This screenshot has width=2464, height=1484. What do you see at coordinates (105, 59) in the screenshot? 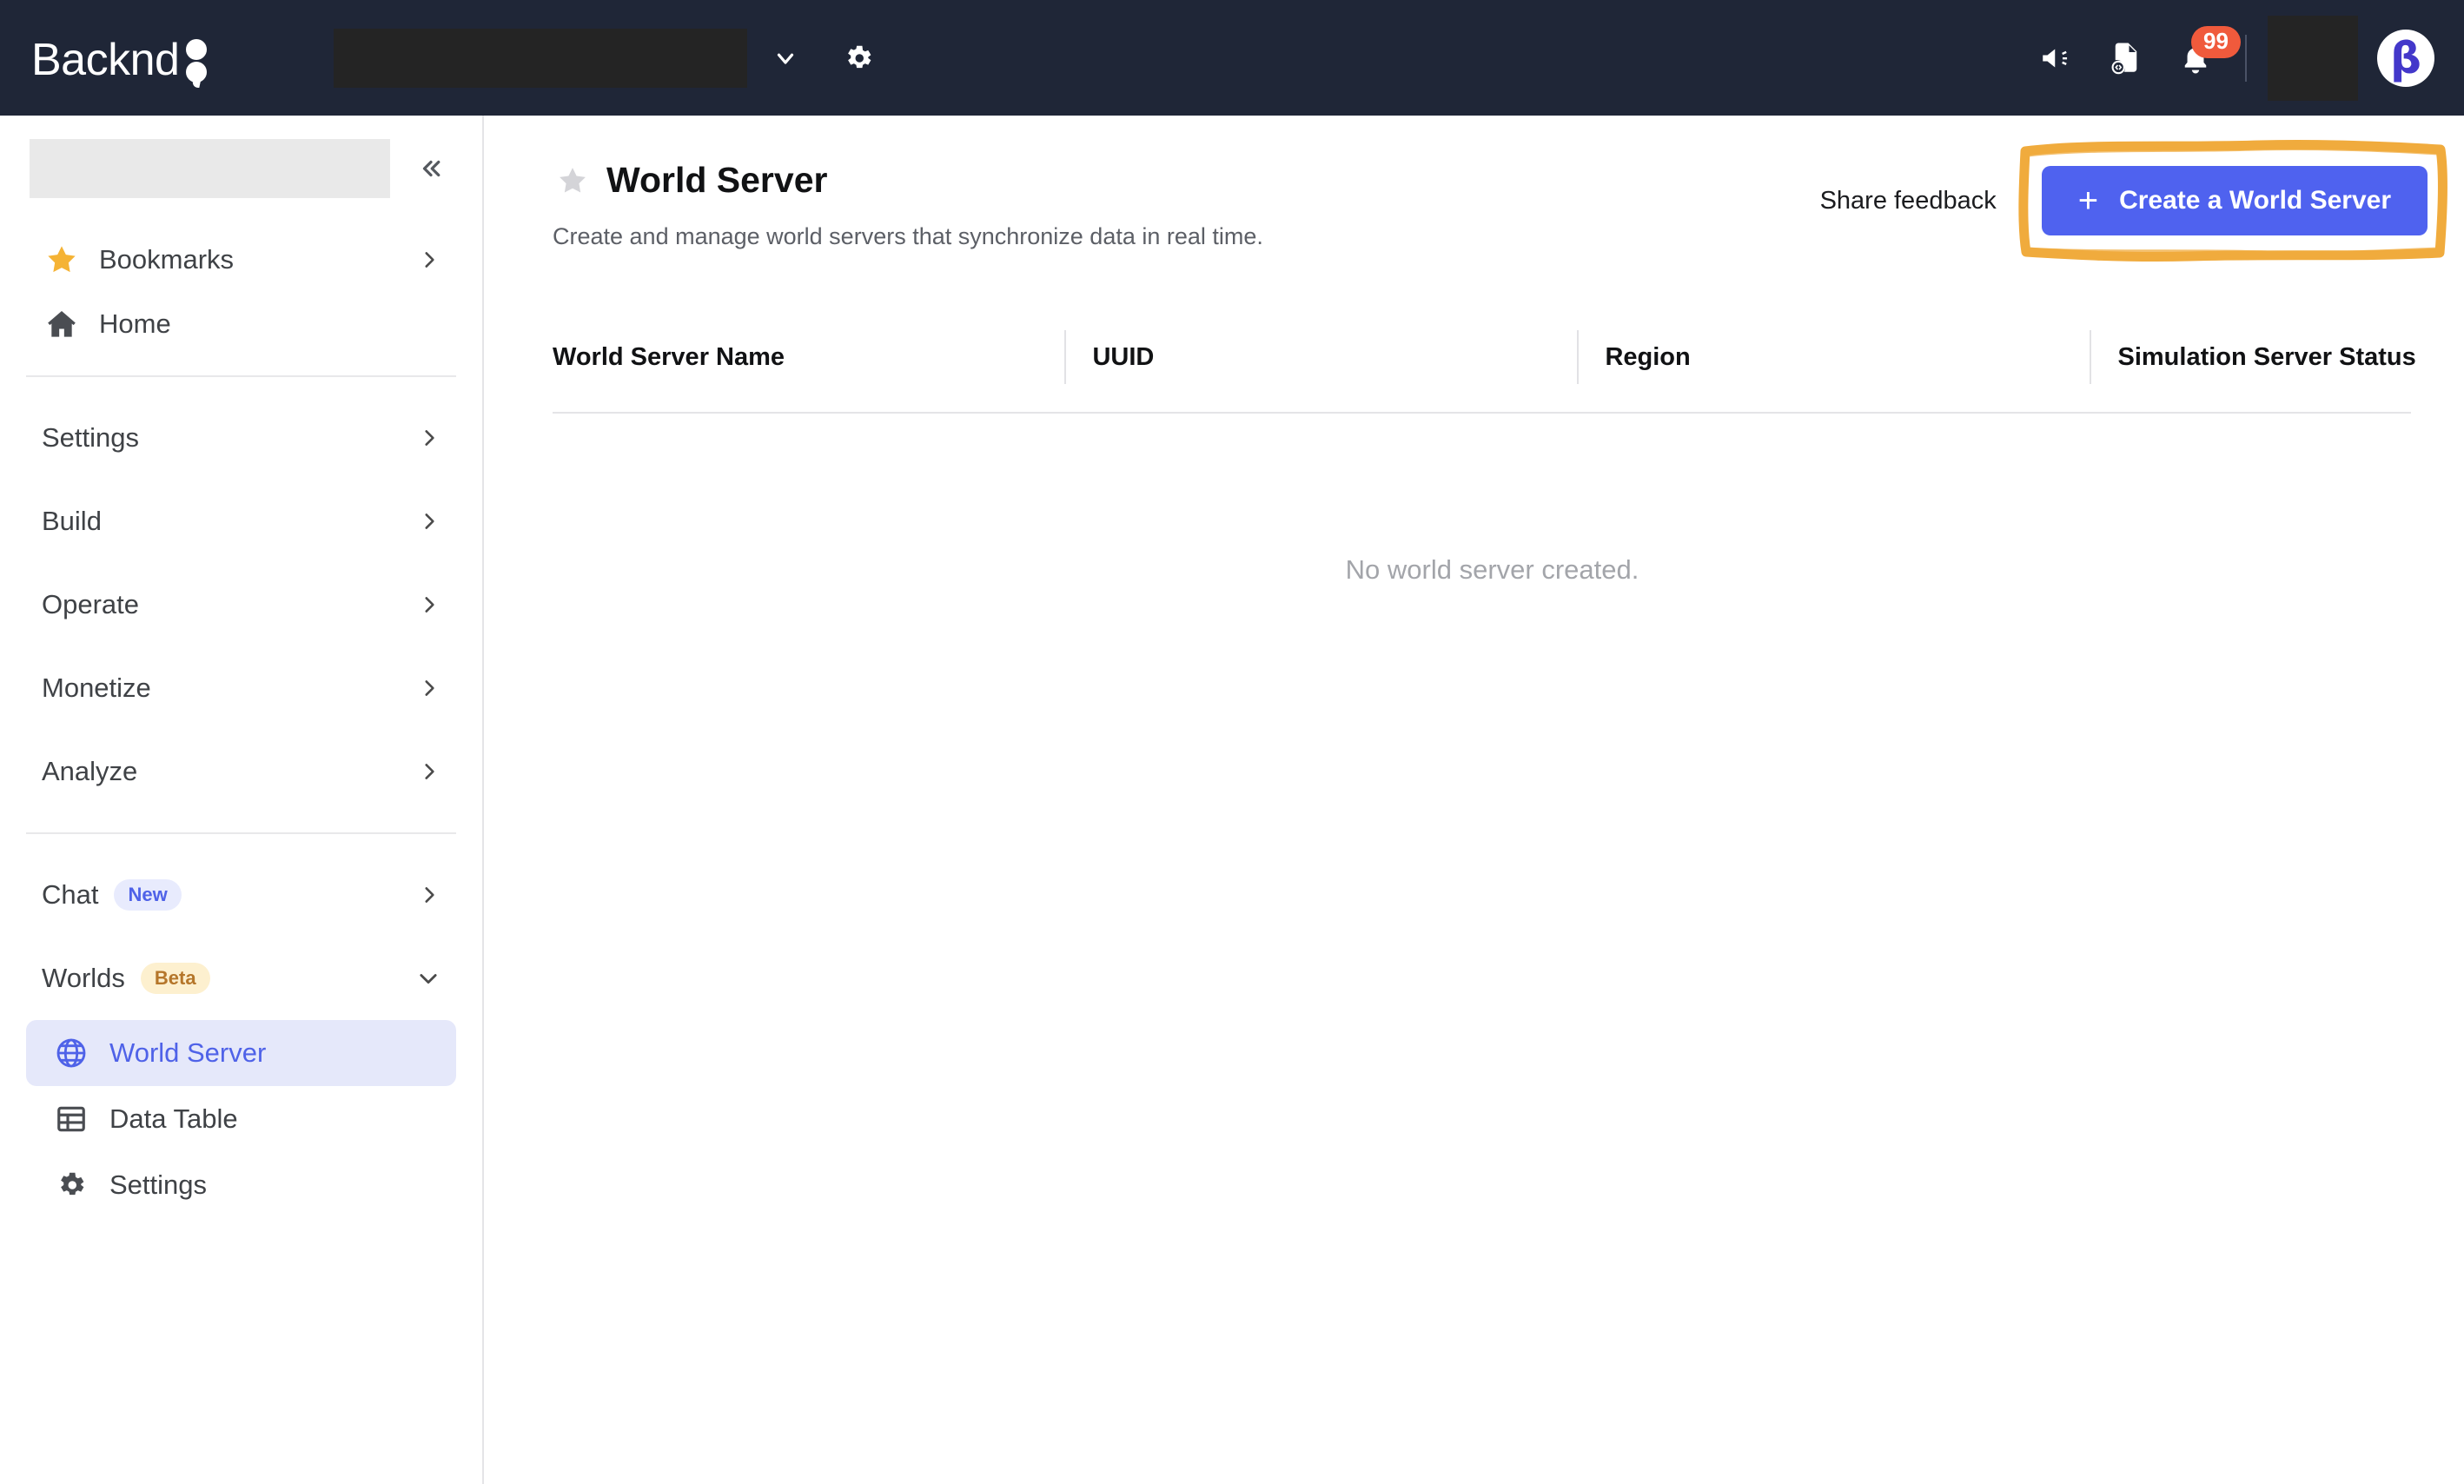
I see `brand-logo-text: Backnd` at bounding box center [105, 59].